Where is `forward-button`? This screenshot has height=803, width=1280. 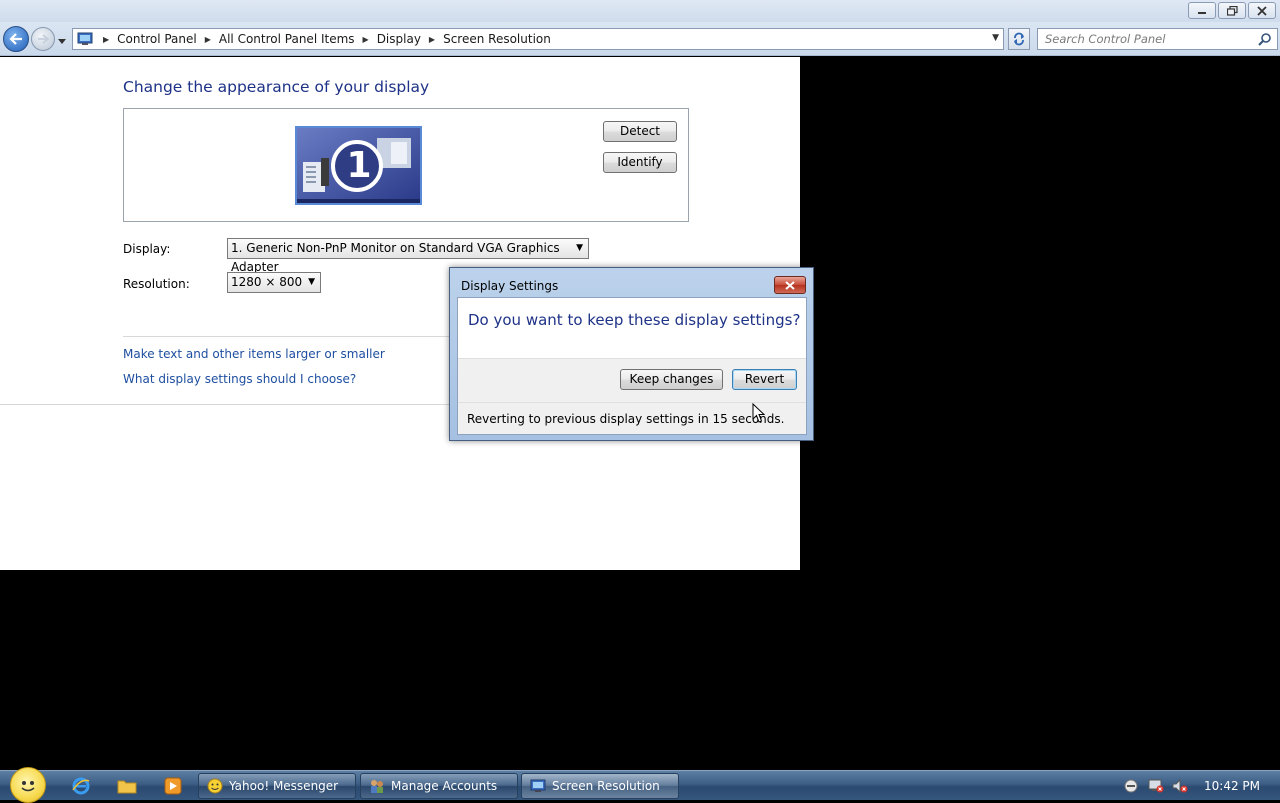
forward-button is located at coordinates (43, 39).